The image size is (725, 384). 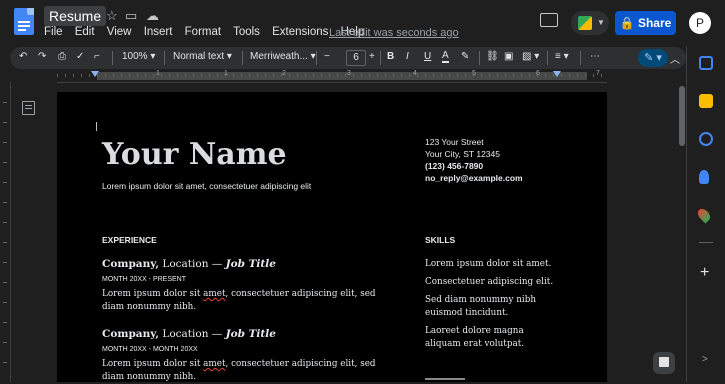 I want to click on job-1-title-line: Company, Location — Job Title, so click(x=189, y=264).